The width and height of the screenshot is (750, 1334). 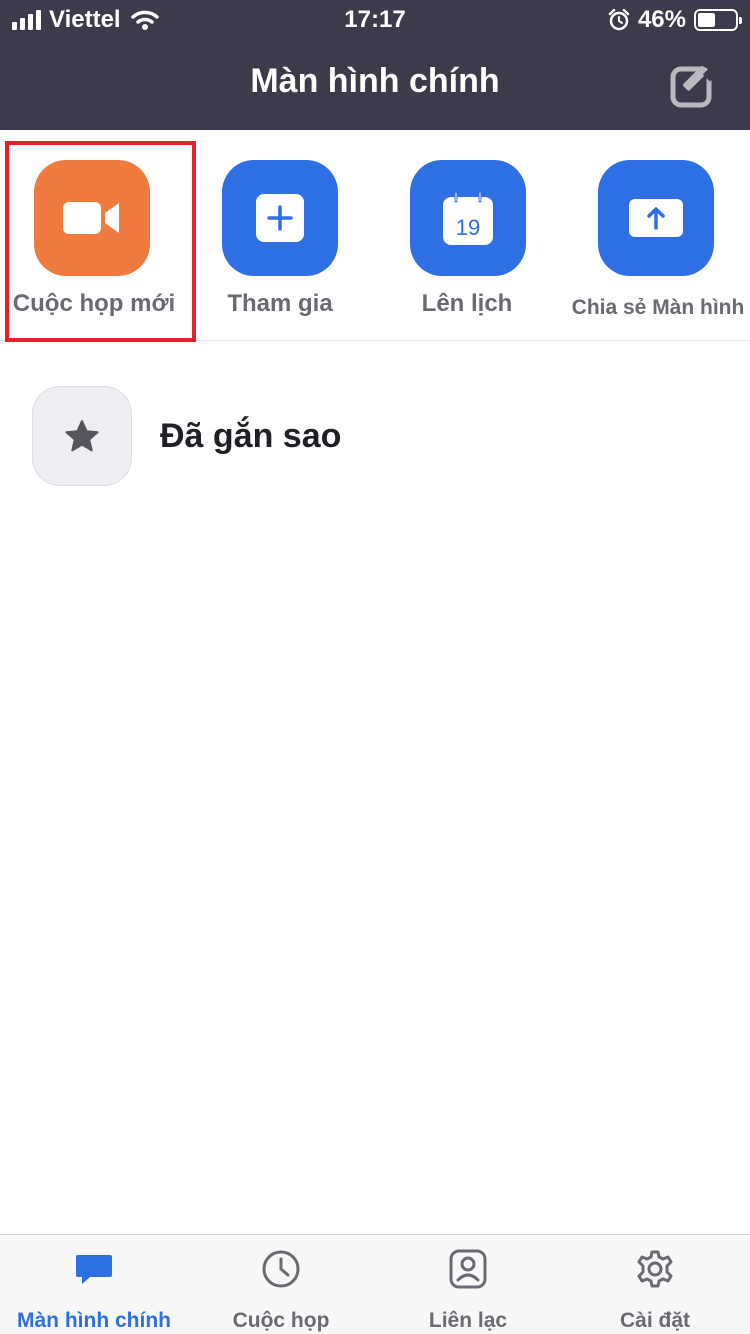 I want to click on join-button: Tham gia, so click(x=280, y=235).